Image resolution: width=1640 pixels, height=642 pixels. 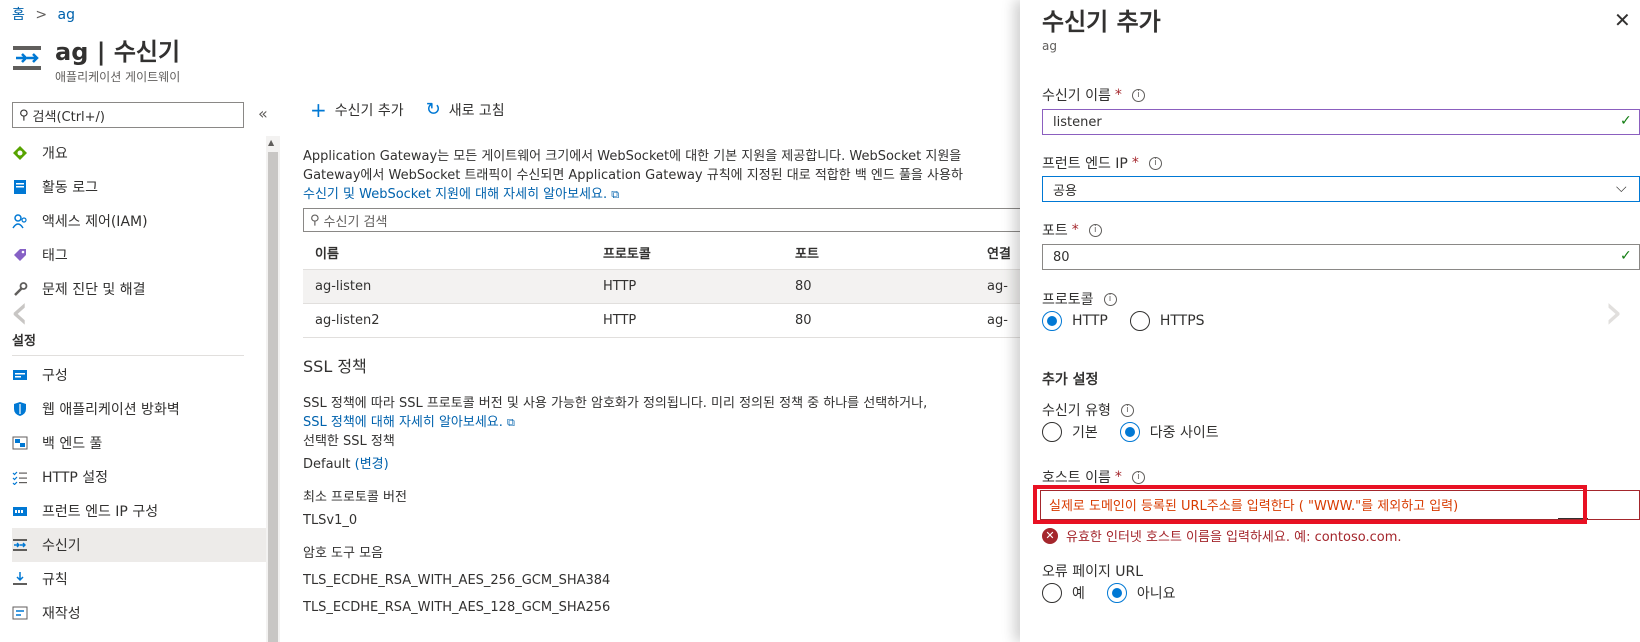 What do you see at coordinates (357, 110) in the screenshot?
I see `add-listener-button: + 수신기 추가` at bounding box center [357, 110].